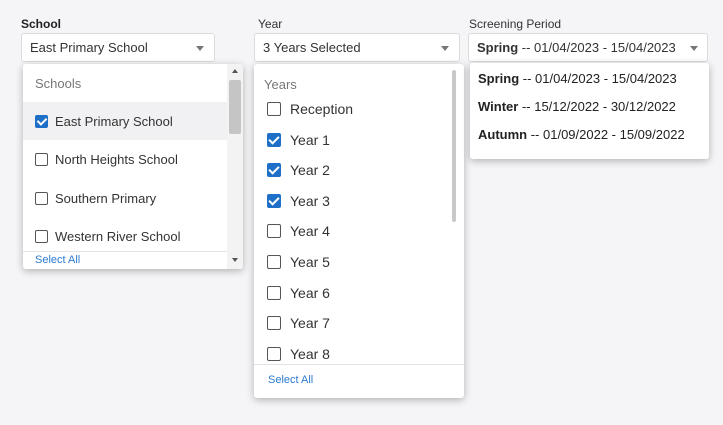 The image size is (723, 425). I want to click on year-option: Reception, so click(352, 109).